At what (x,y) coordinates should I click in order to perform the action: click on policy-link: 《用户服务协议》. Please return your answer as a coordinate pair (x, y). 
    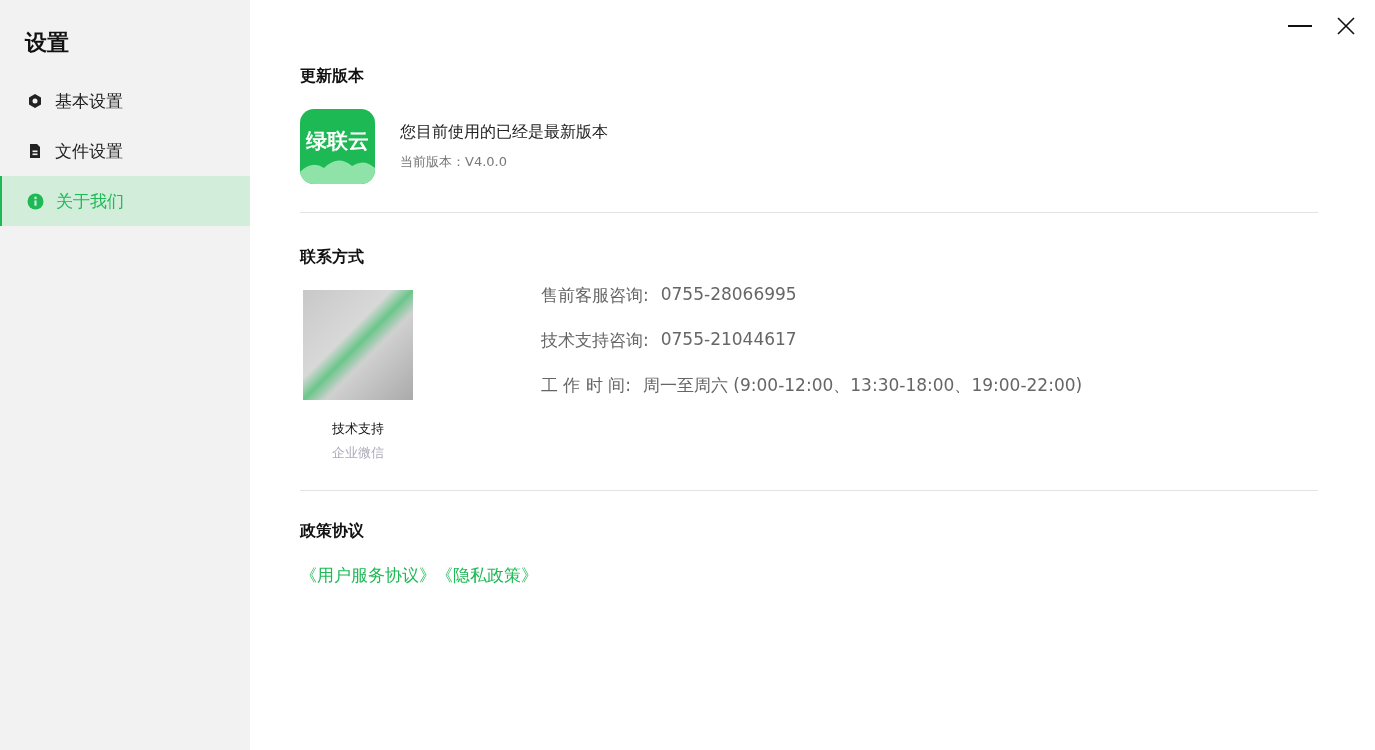
    Looking at the image, I should click on (368, 575).